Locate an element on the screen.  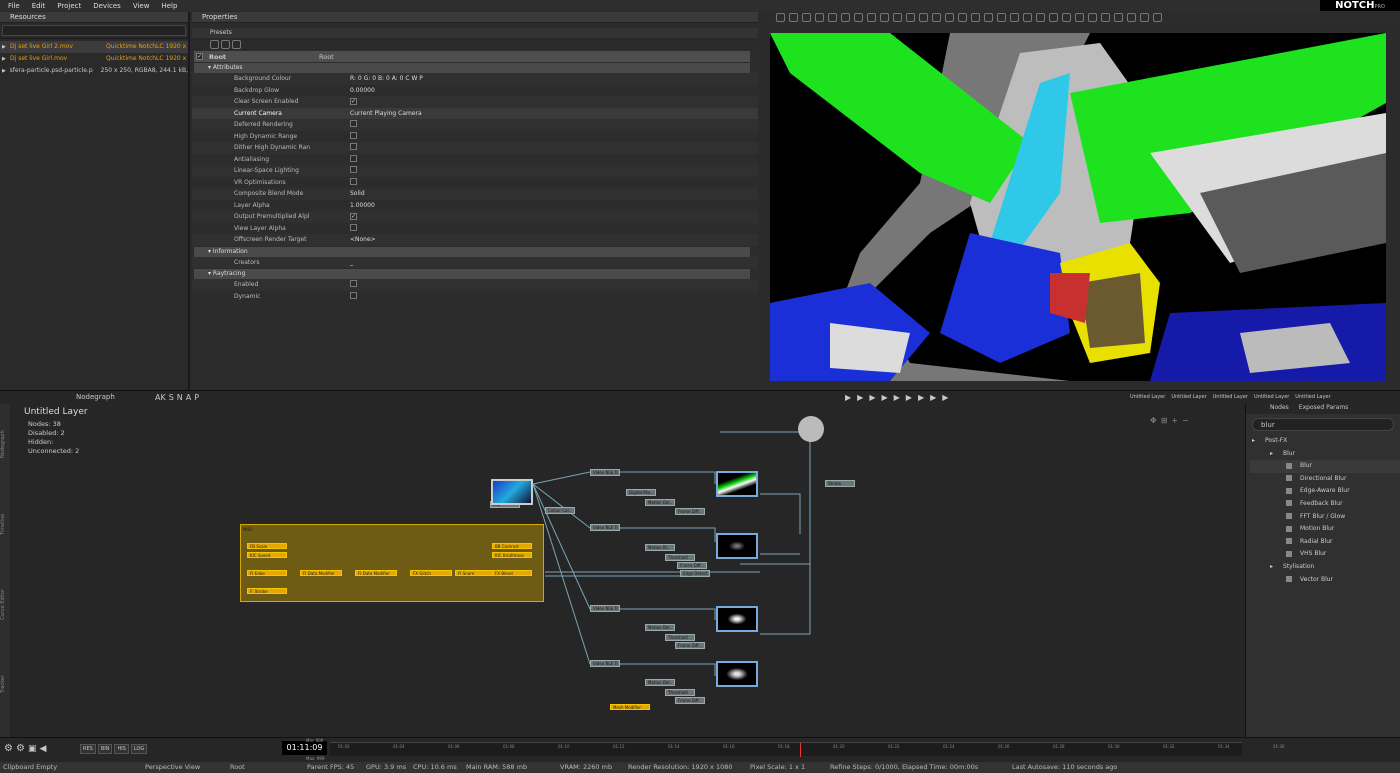
property-row: Enabled is located at coordinates (475, 285).